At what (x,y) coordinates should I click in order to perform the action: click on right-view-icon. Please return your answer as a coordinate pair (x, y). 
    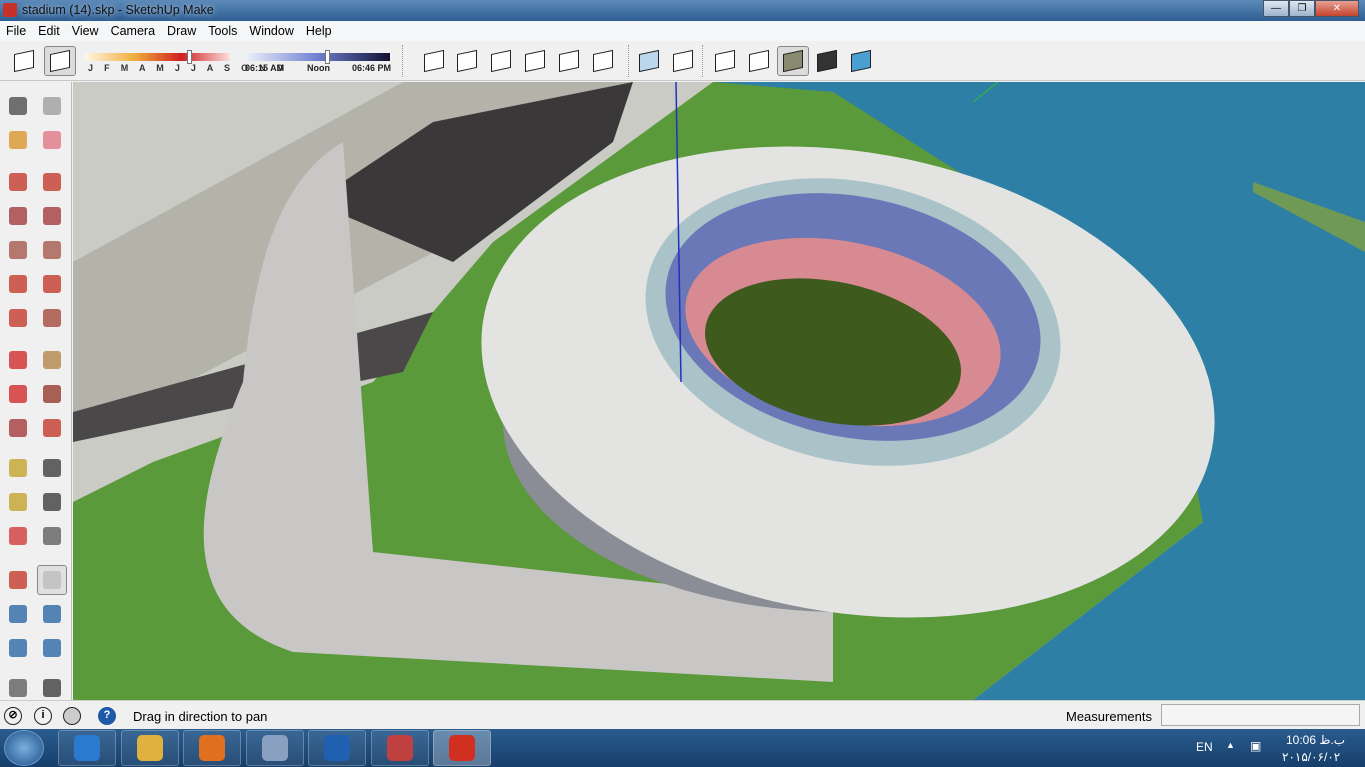
    Looking at the image, I should click on (535, 61).